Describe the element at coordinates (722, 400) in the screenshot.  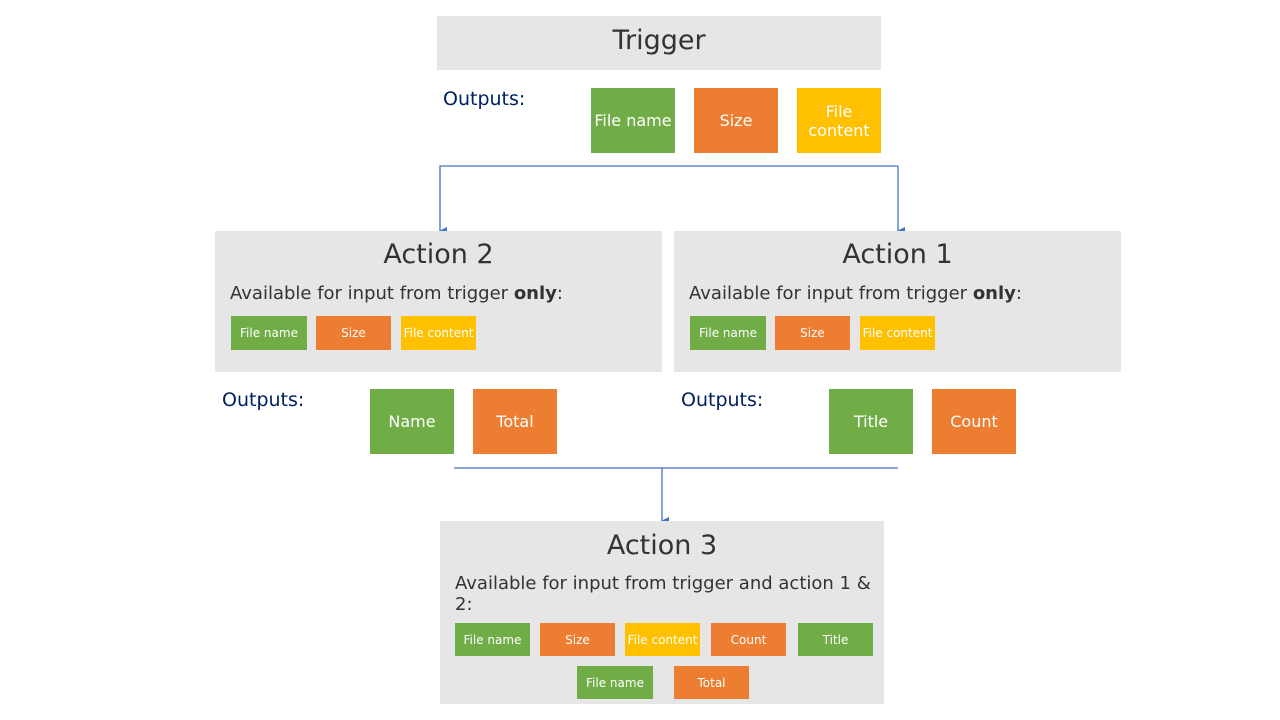
I see `action1-outputs-label: Outputs:` at that location.